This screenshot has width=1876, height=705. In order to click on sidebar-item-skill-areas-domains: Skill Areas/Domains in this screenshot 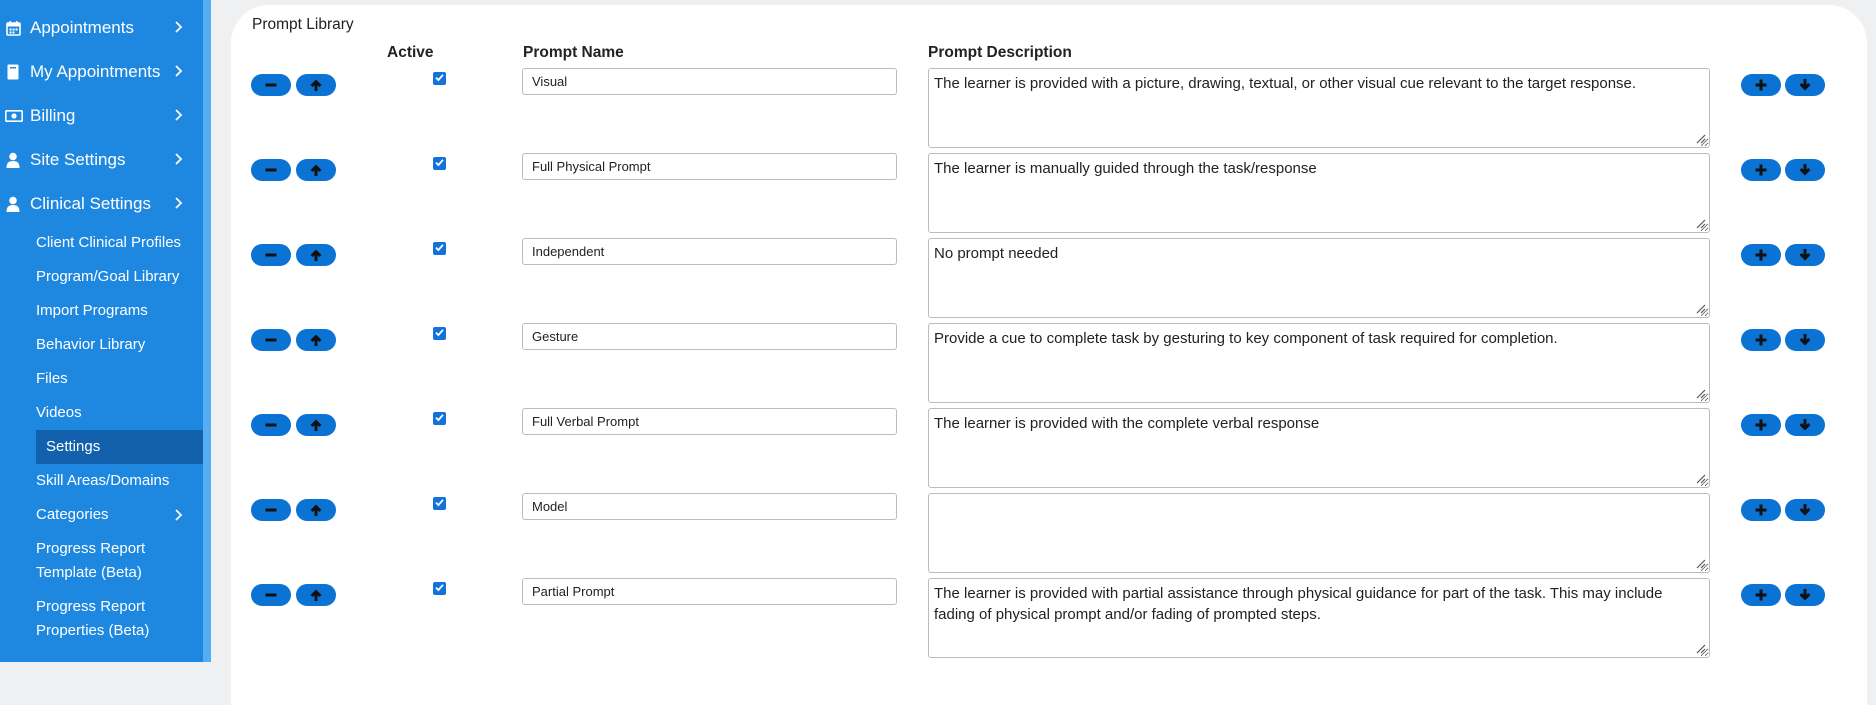, I will do `click(119, 481)`.